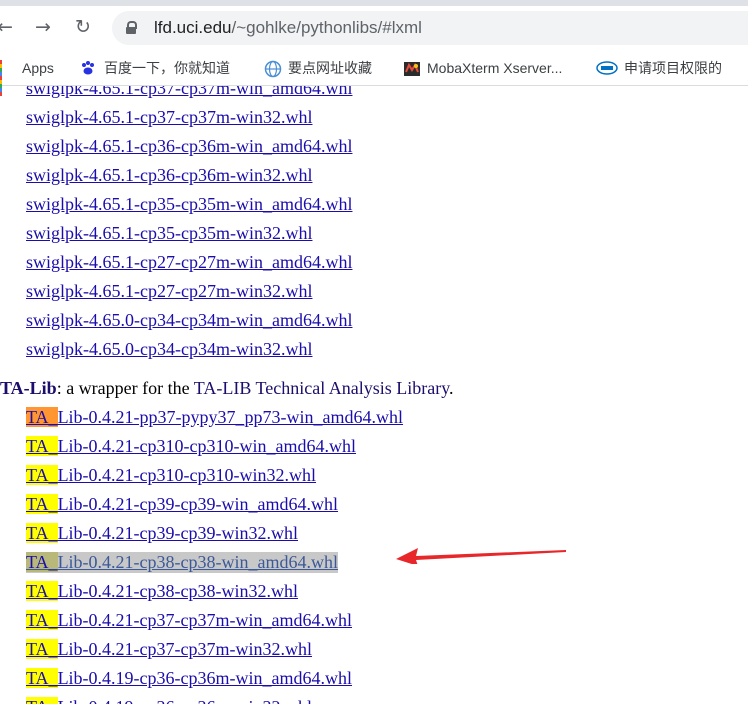 The height and width of the screenshot is (704, 748). What do you see at coordinates (330, 68) in the screenshot?
I see `bookmark-label: 要点网址收藏` at bounding box center [330, 68].